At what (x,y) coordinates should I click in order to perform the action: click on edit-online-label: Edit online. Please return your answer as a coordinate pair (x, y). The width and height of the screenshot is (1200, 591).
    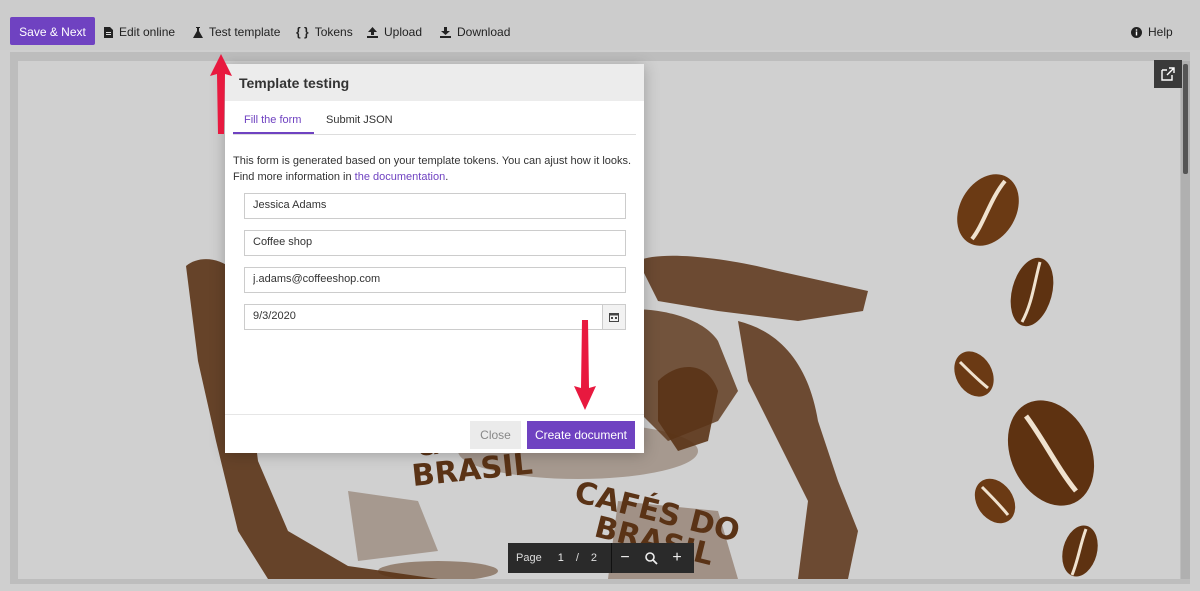
    Looking at the image, I should click on (147, 32).